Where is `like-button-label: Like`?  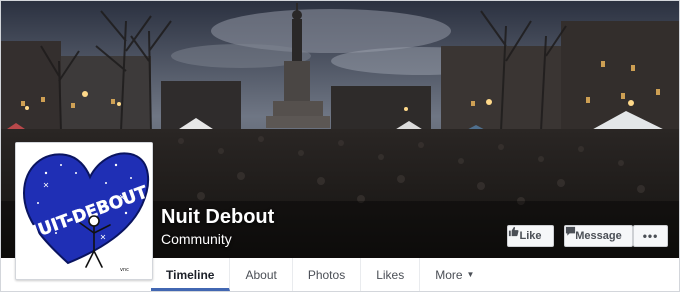 like-button-label: Like is located at coordinates (530, 236).